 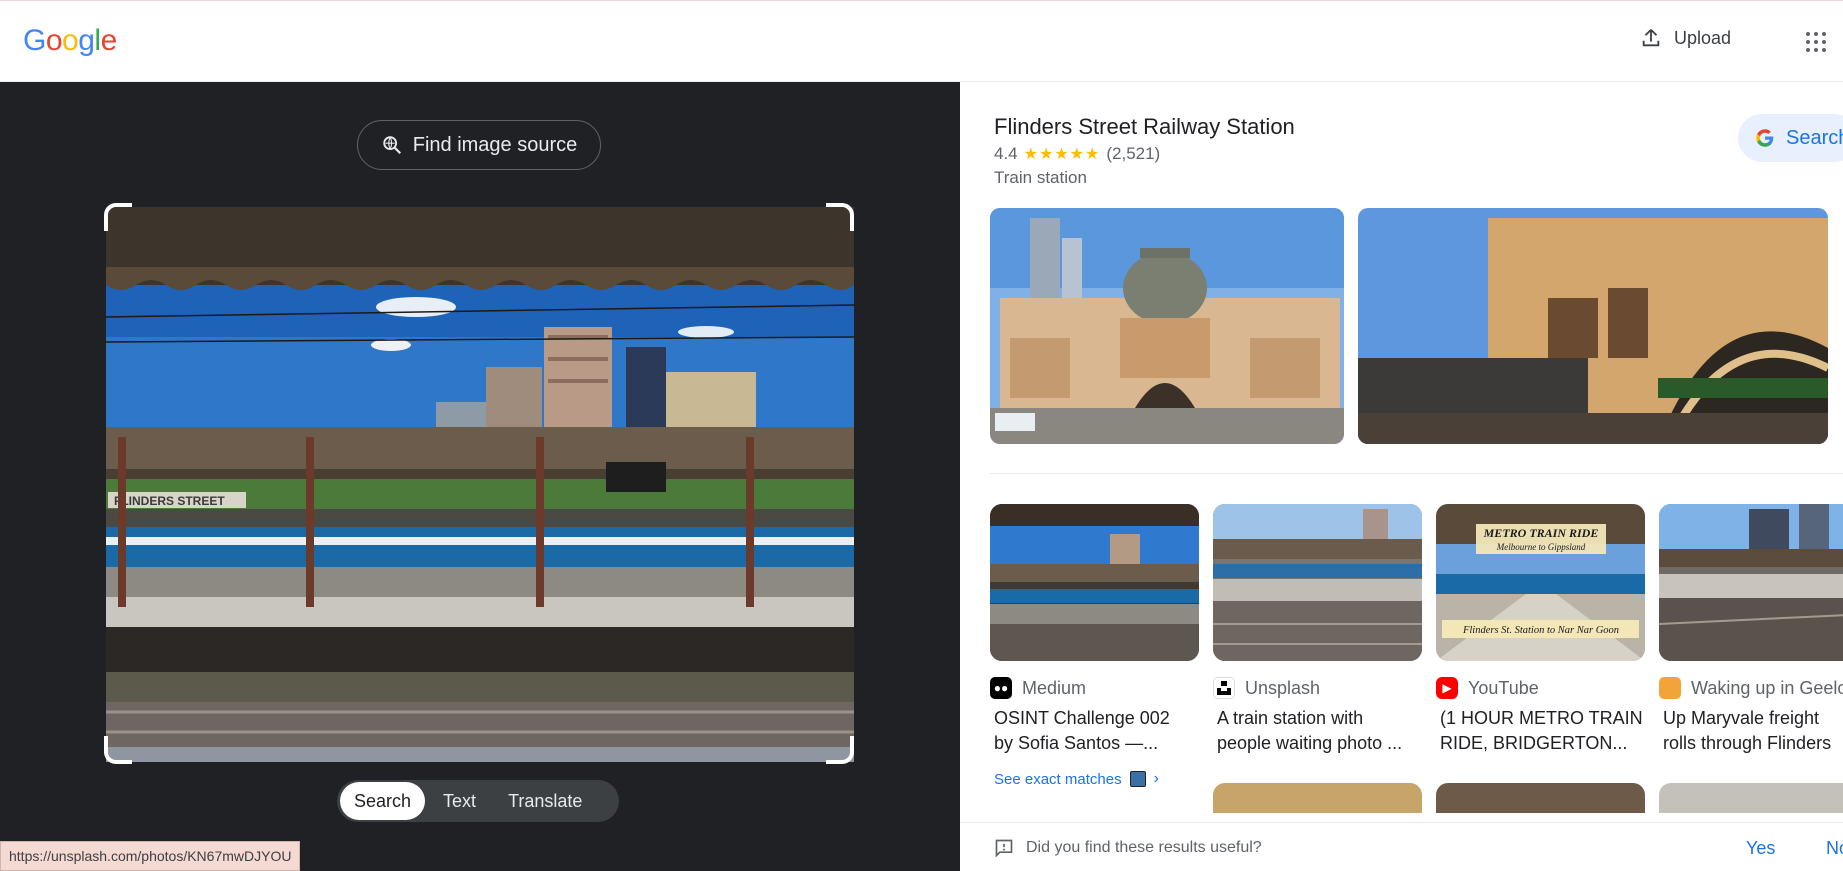 What do you see at coordinates (1670, 688) in the screenshot?
I see `site-icon` at bounding box center [1670, 688].